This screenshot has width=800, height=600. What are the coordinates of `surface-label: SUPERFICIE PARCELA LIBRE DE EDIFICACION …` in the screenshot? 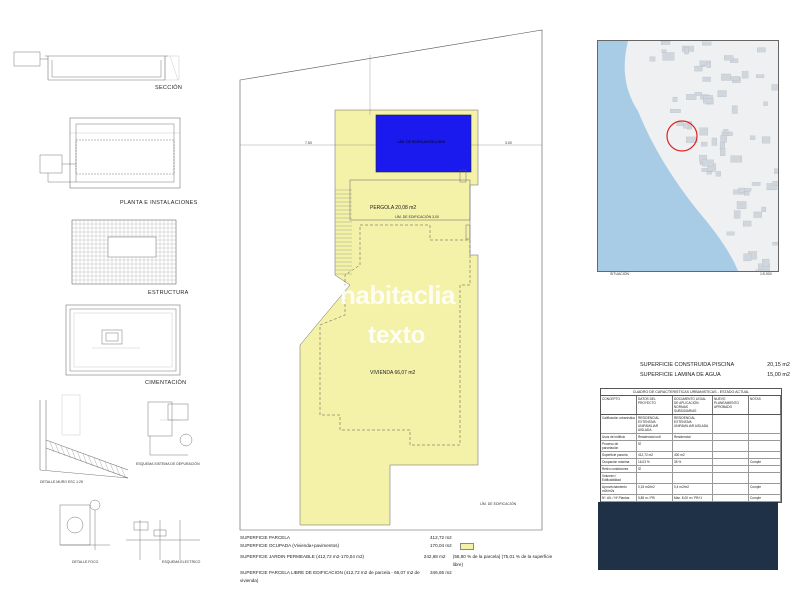 It's located at (330, 576).